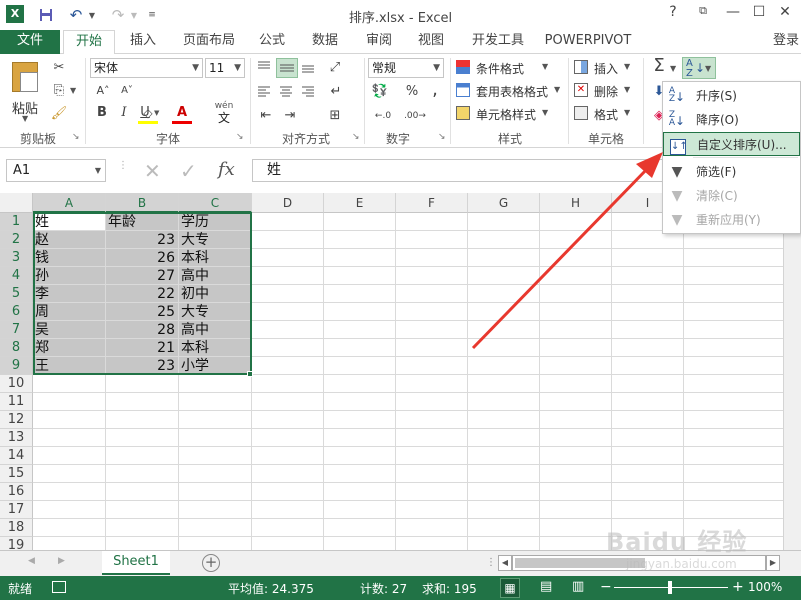 Image resolution: width=801 pixels, height=600 pixels. What do you see at coordinates (731, 196) in the screenshot?
I see `menu-item-clear-filter: ▼ 清除(C)` at bounding box center [731, 196].